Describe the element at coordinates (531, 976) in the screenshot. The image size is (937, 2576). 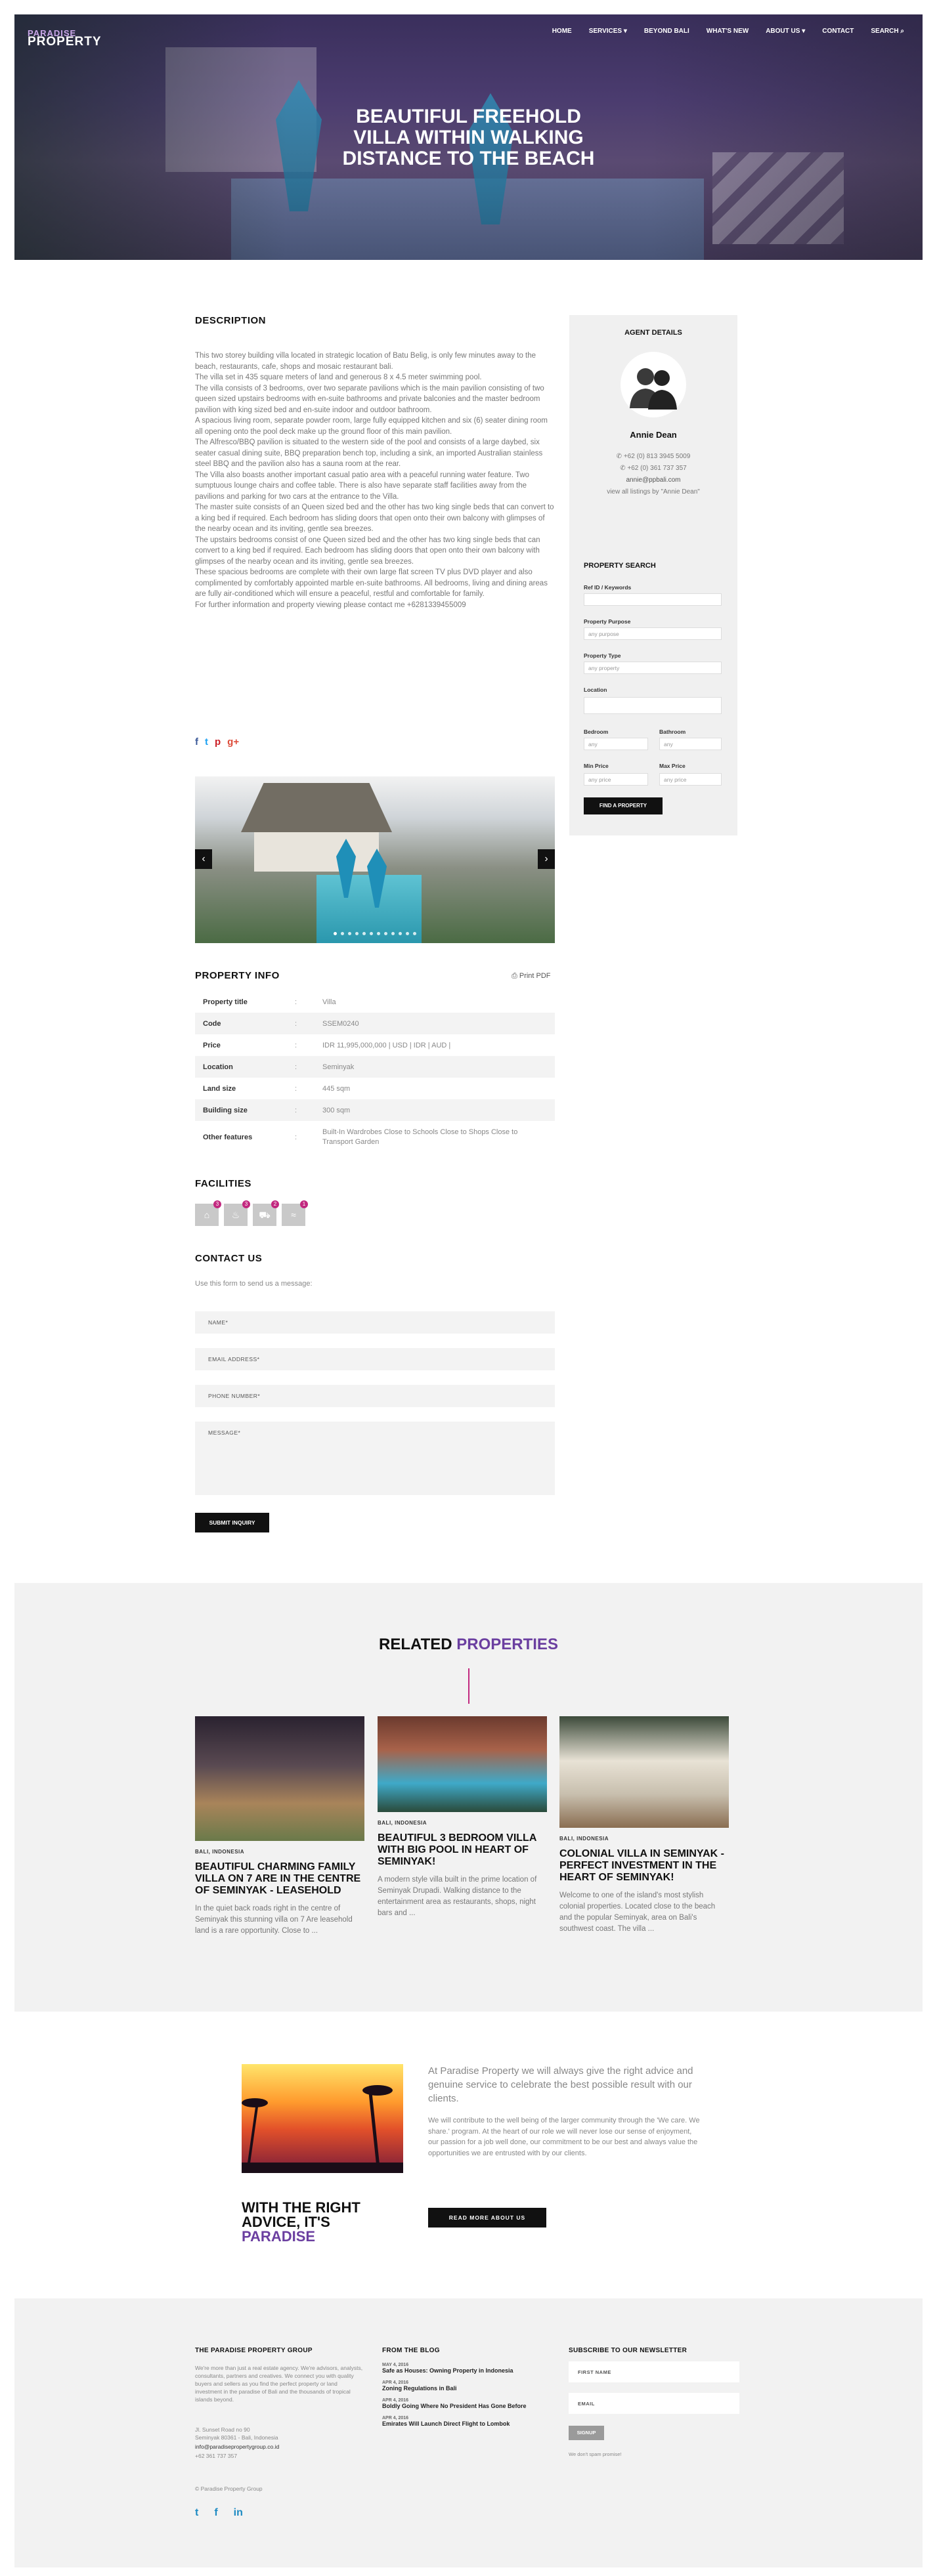
I see `print-pdf-link: ⎙ Print PDF` at that location.